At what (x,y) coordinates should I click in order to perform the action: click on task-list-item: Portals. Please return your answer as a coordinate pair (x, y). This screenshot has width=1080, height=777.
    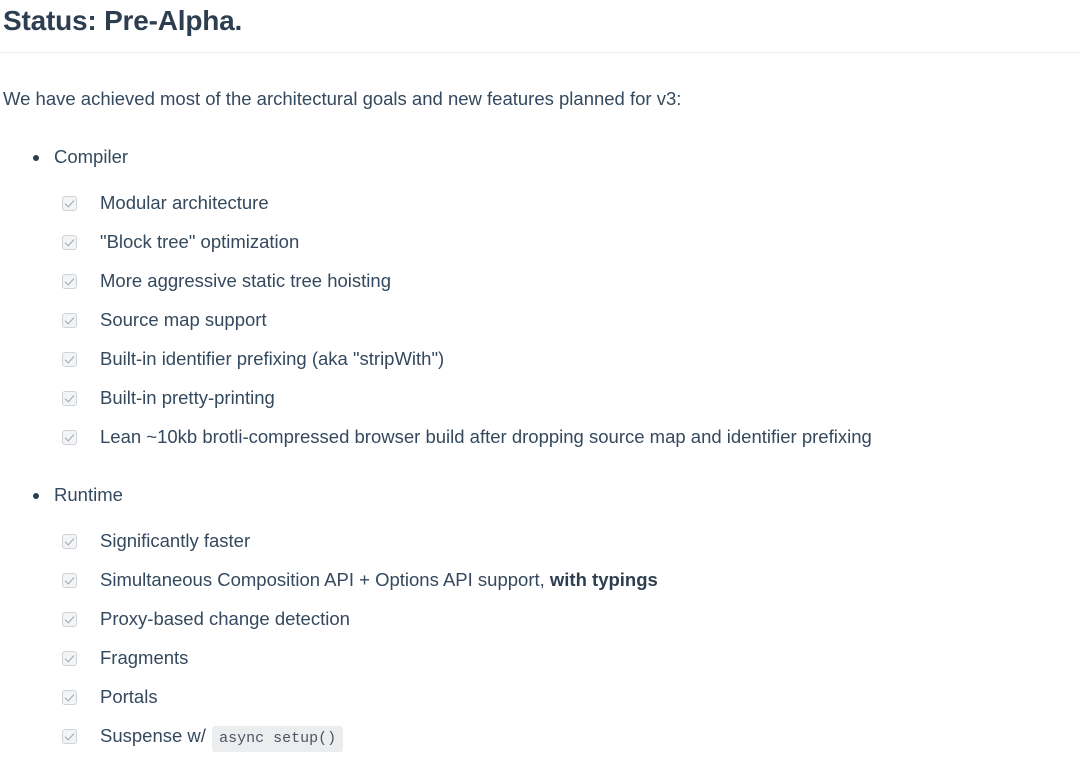
    Looking at the image, I should click on (571, 697).